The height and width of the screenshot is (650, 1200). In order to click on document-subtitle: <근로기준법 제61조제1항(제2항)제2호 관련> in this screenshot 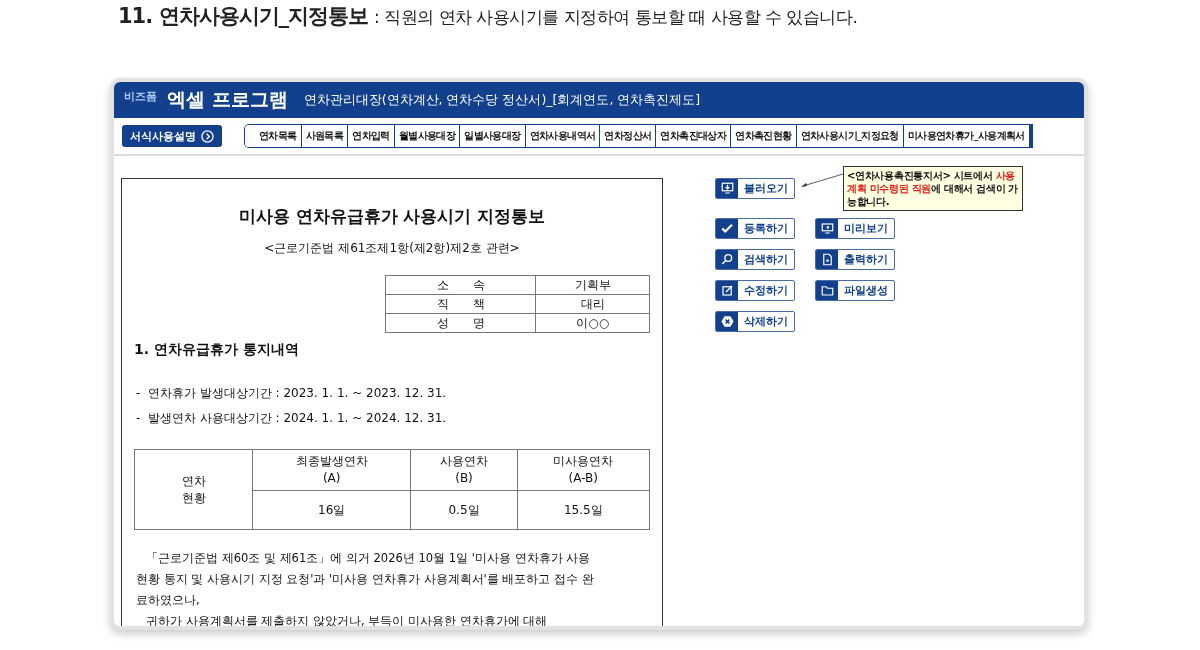, I will do `click(392, 248)`.